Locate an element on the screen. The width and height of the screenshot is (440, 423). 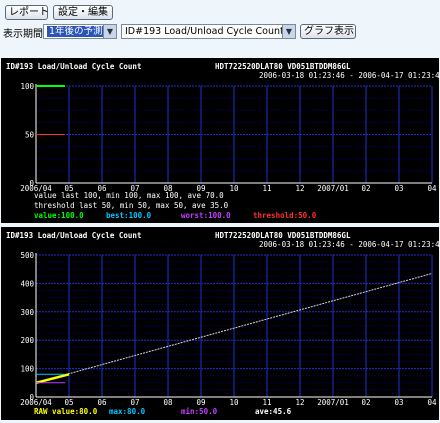
period-select: 1年後の予測 ▼ is located at coordinates (80, 31).